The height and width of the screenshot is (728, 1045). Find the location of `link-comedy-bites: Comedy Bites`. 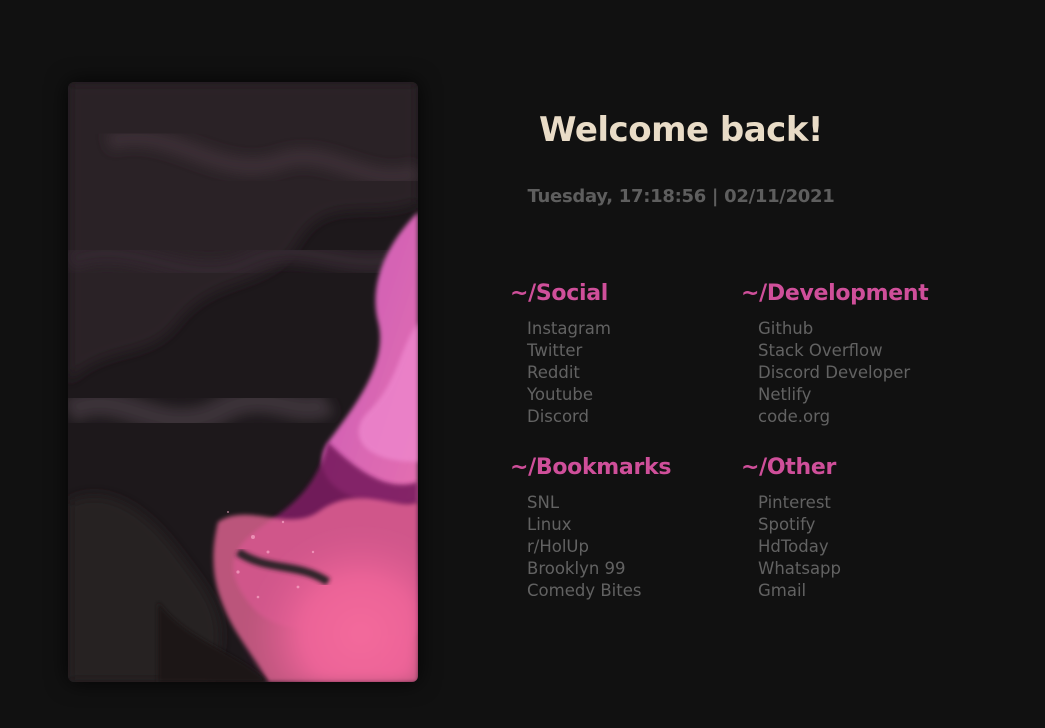

link-comedy-bites: Comedy Bites is located at coordinates (628, 591).